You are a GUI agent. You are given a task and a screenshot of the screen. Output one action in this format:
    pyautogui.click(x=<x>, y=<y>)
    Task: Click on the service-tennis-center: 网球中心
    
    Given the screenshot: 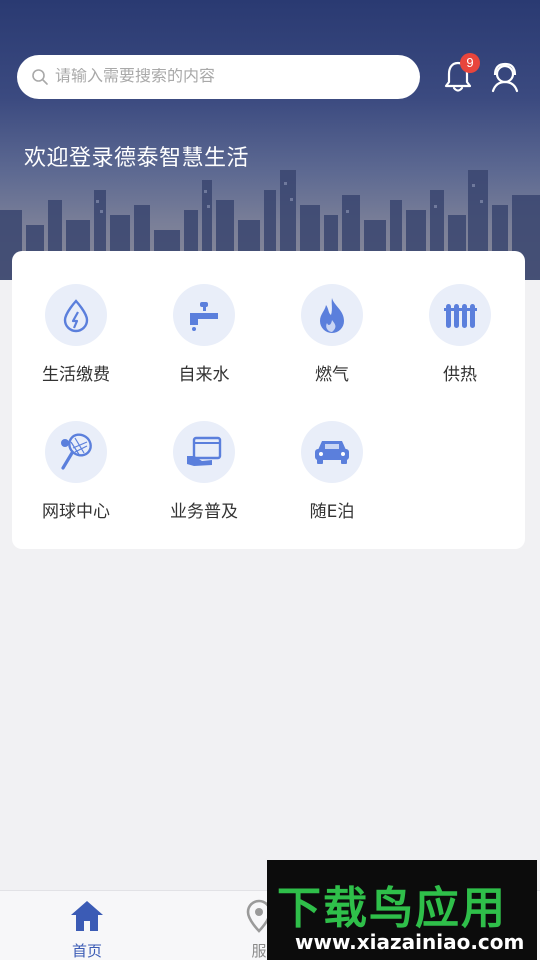 What is the action you would take?
    pyautogui.click(x=76, y=481)
    